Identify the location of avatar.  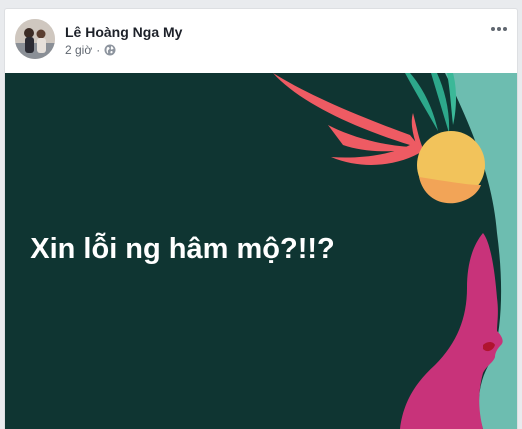
(35, 39).